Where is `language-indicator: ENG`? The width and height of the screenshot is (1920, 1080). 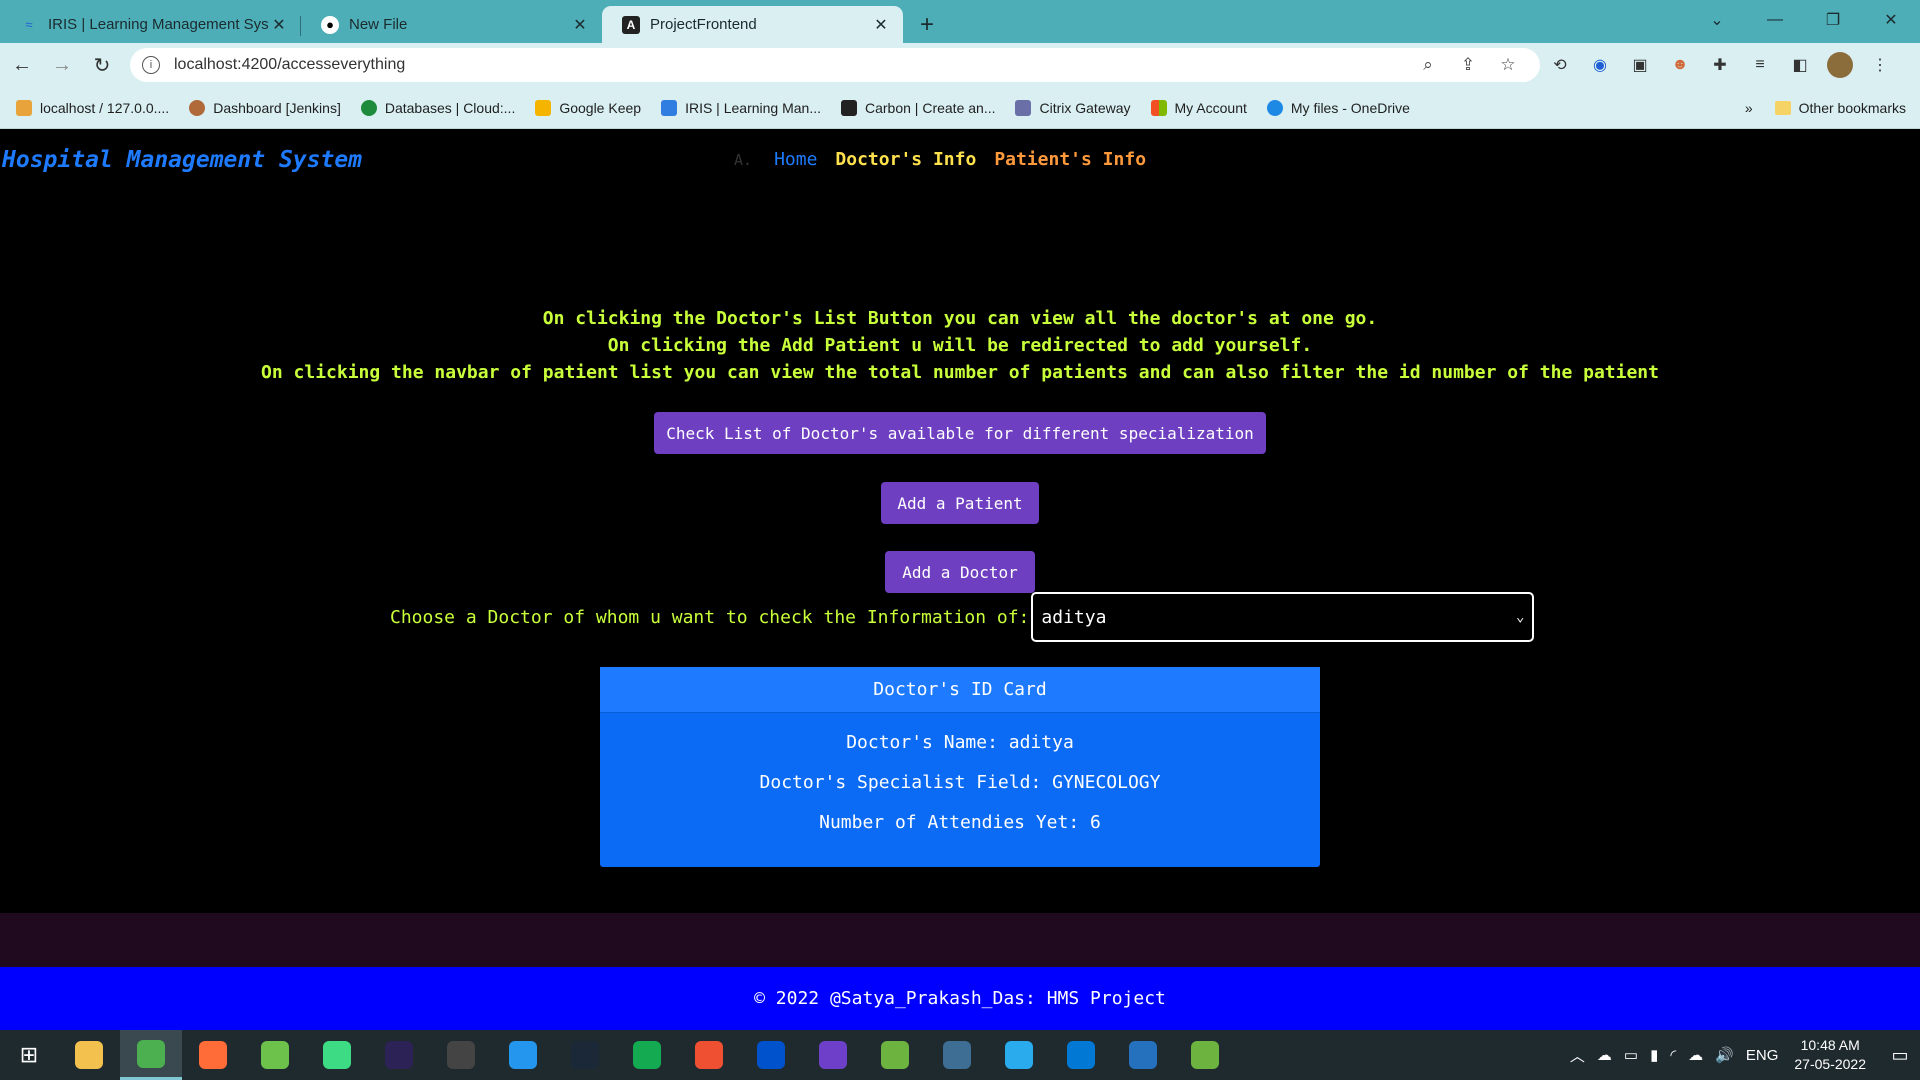
language-indicator: ENG is located at coordinates (1762, 1055).